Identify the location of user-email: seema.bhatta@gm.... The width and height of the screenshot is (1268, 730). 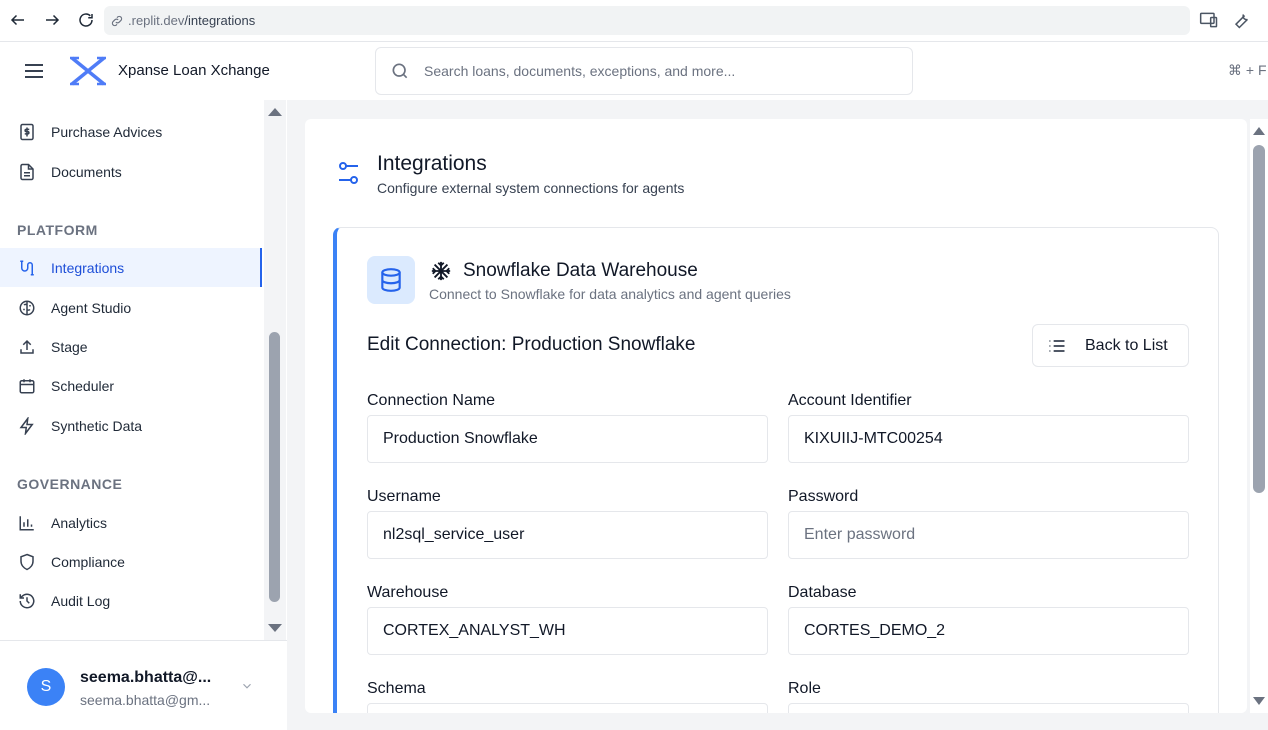
(145, 700).